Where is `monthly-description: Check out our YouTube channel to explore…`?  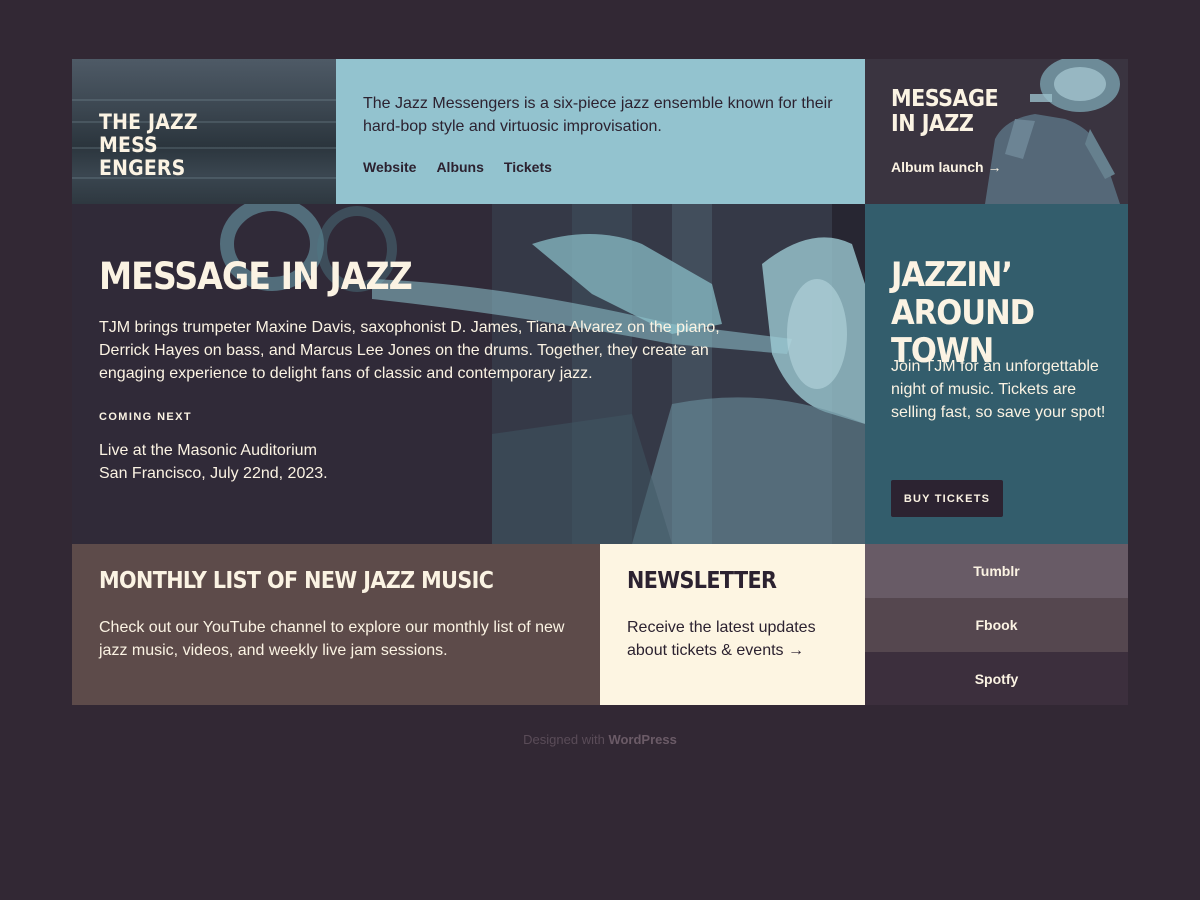
monthly-description: Check out our YouTube channel to explore… is located at coordinates (332, 639).